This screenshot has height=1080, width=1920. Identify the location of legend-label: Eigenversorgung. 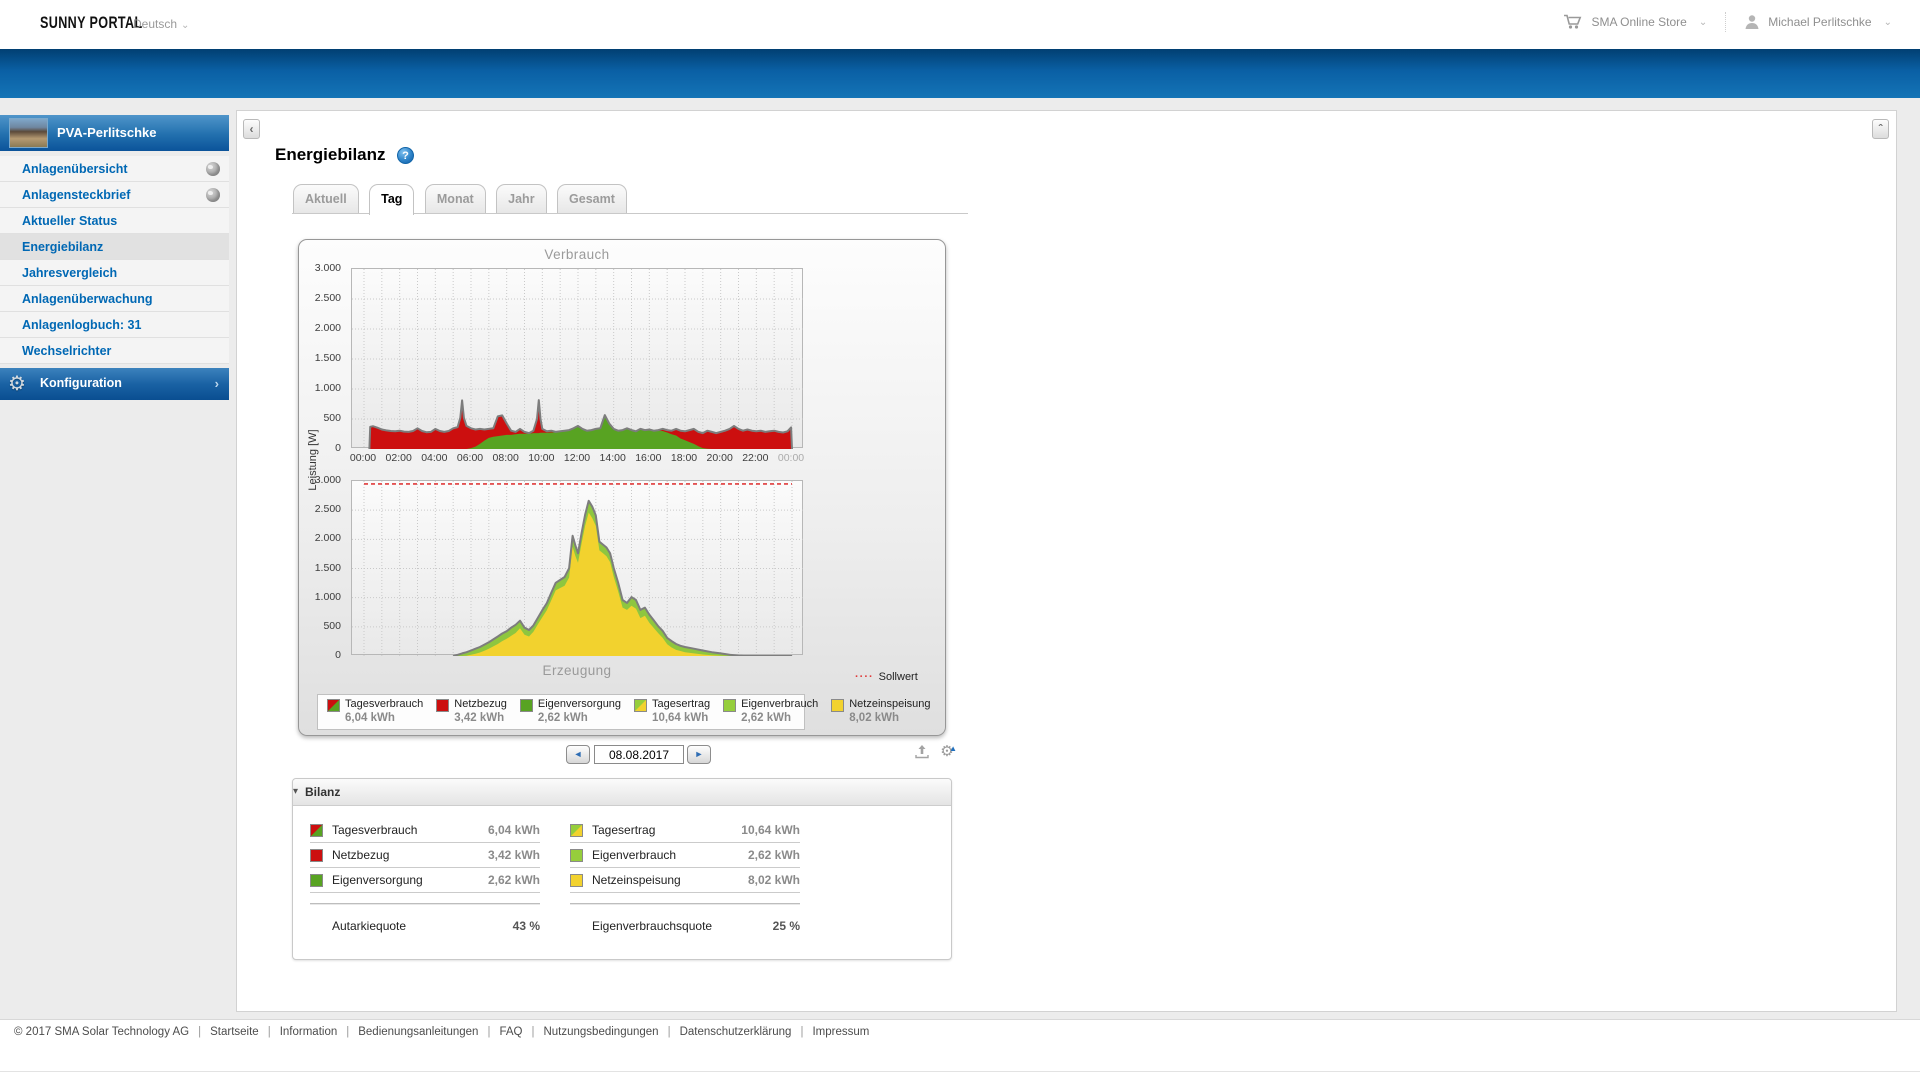
(579, 704).